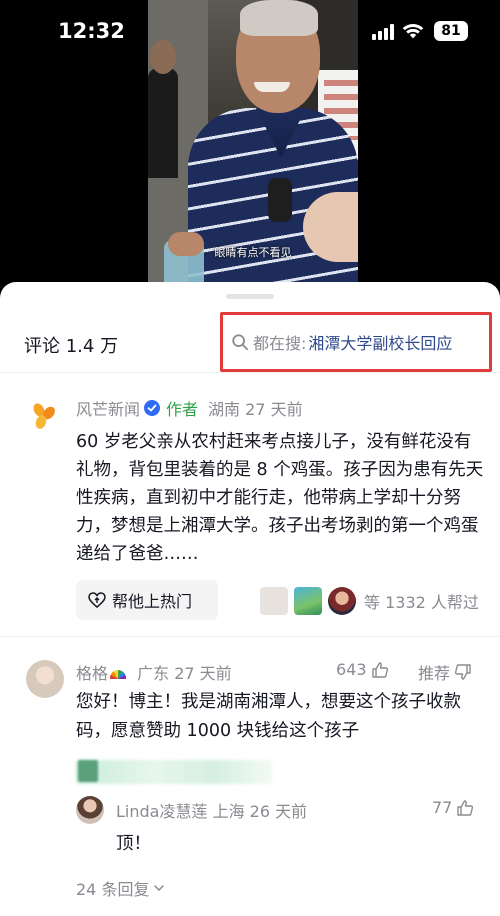  I want to click on trending-search-link: 都在搜: 湘潭大学副校长回应, so click(356, 342).